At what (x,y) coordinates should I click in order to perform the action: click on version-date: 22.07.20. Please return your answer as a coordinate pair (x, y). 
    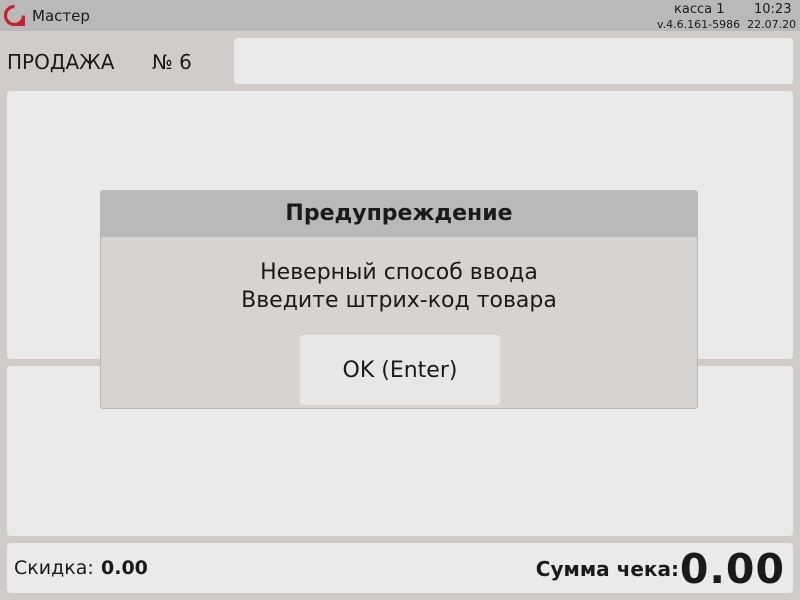
    Looking at the image, I should click on (772, 24).